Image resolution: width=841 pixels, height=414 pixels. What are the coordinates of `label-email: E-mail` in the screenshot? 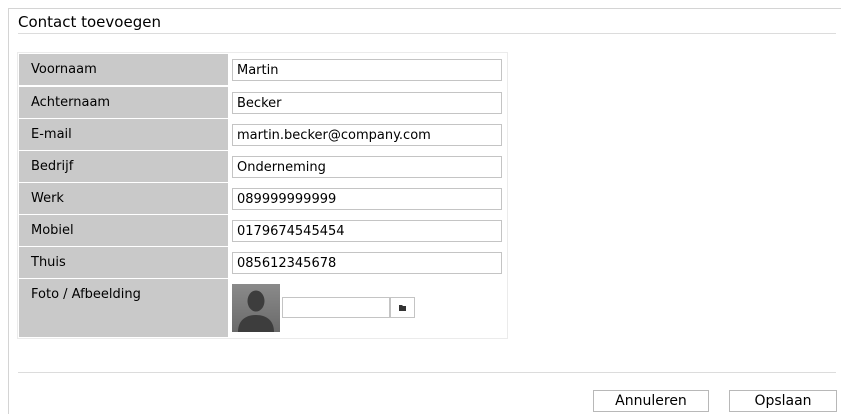 It's located at (123, 134).